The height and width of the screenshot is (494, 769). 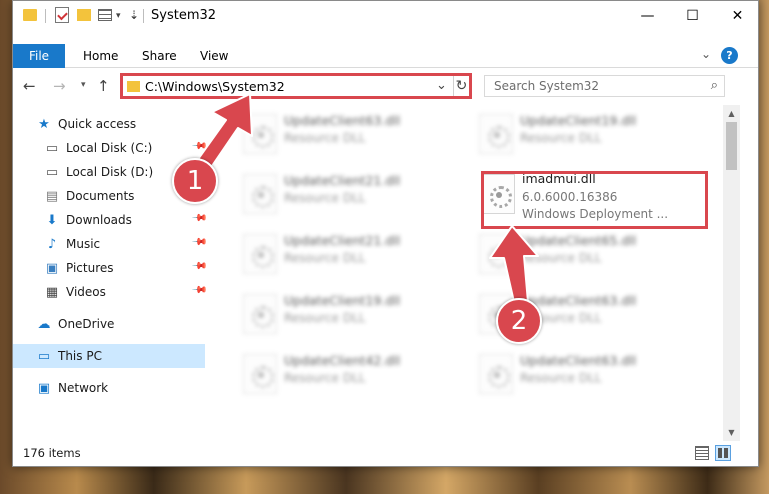 What do you see at coordinates (110, 220) in the screenshot?
I see `sidebar-item-downloads: ⬇ Downloads 📌` at bounding box center [110, 220].